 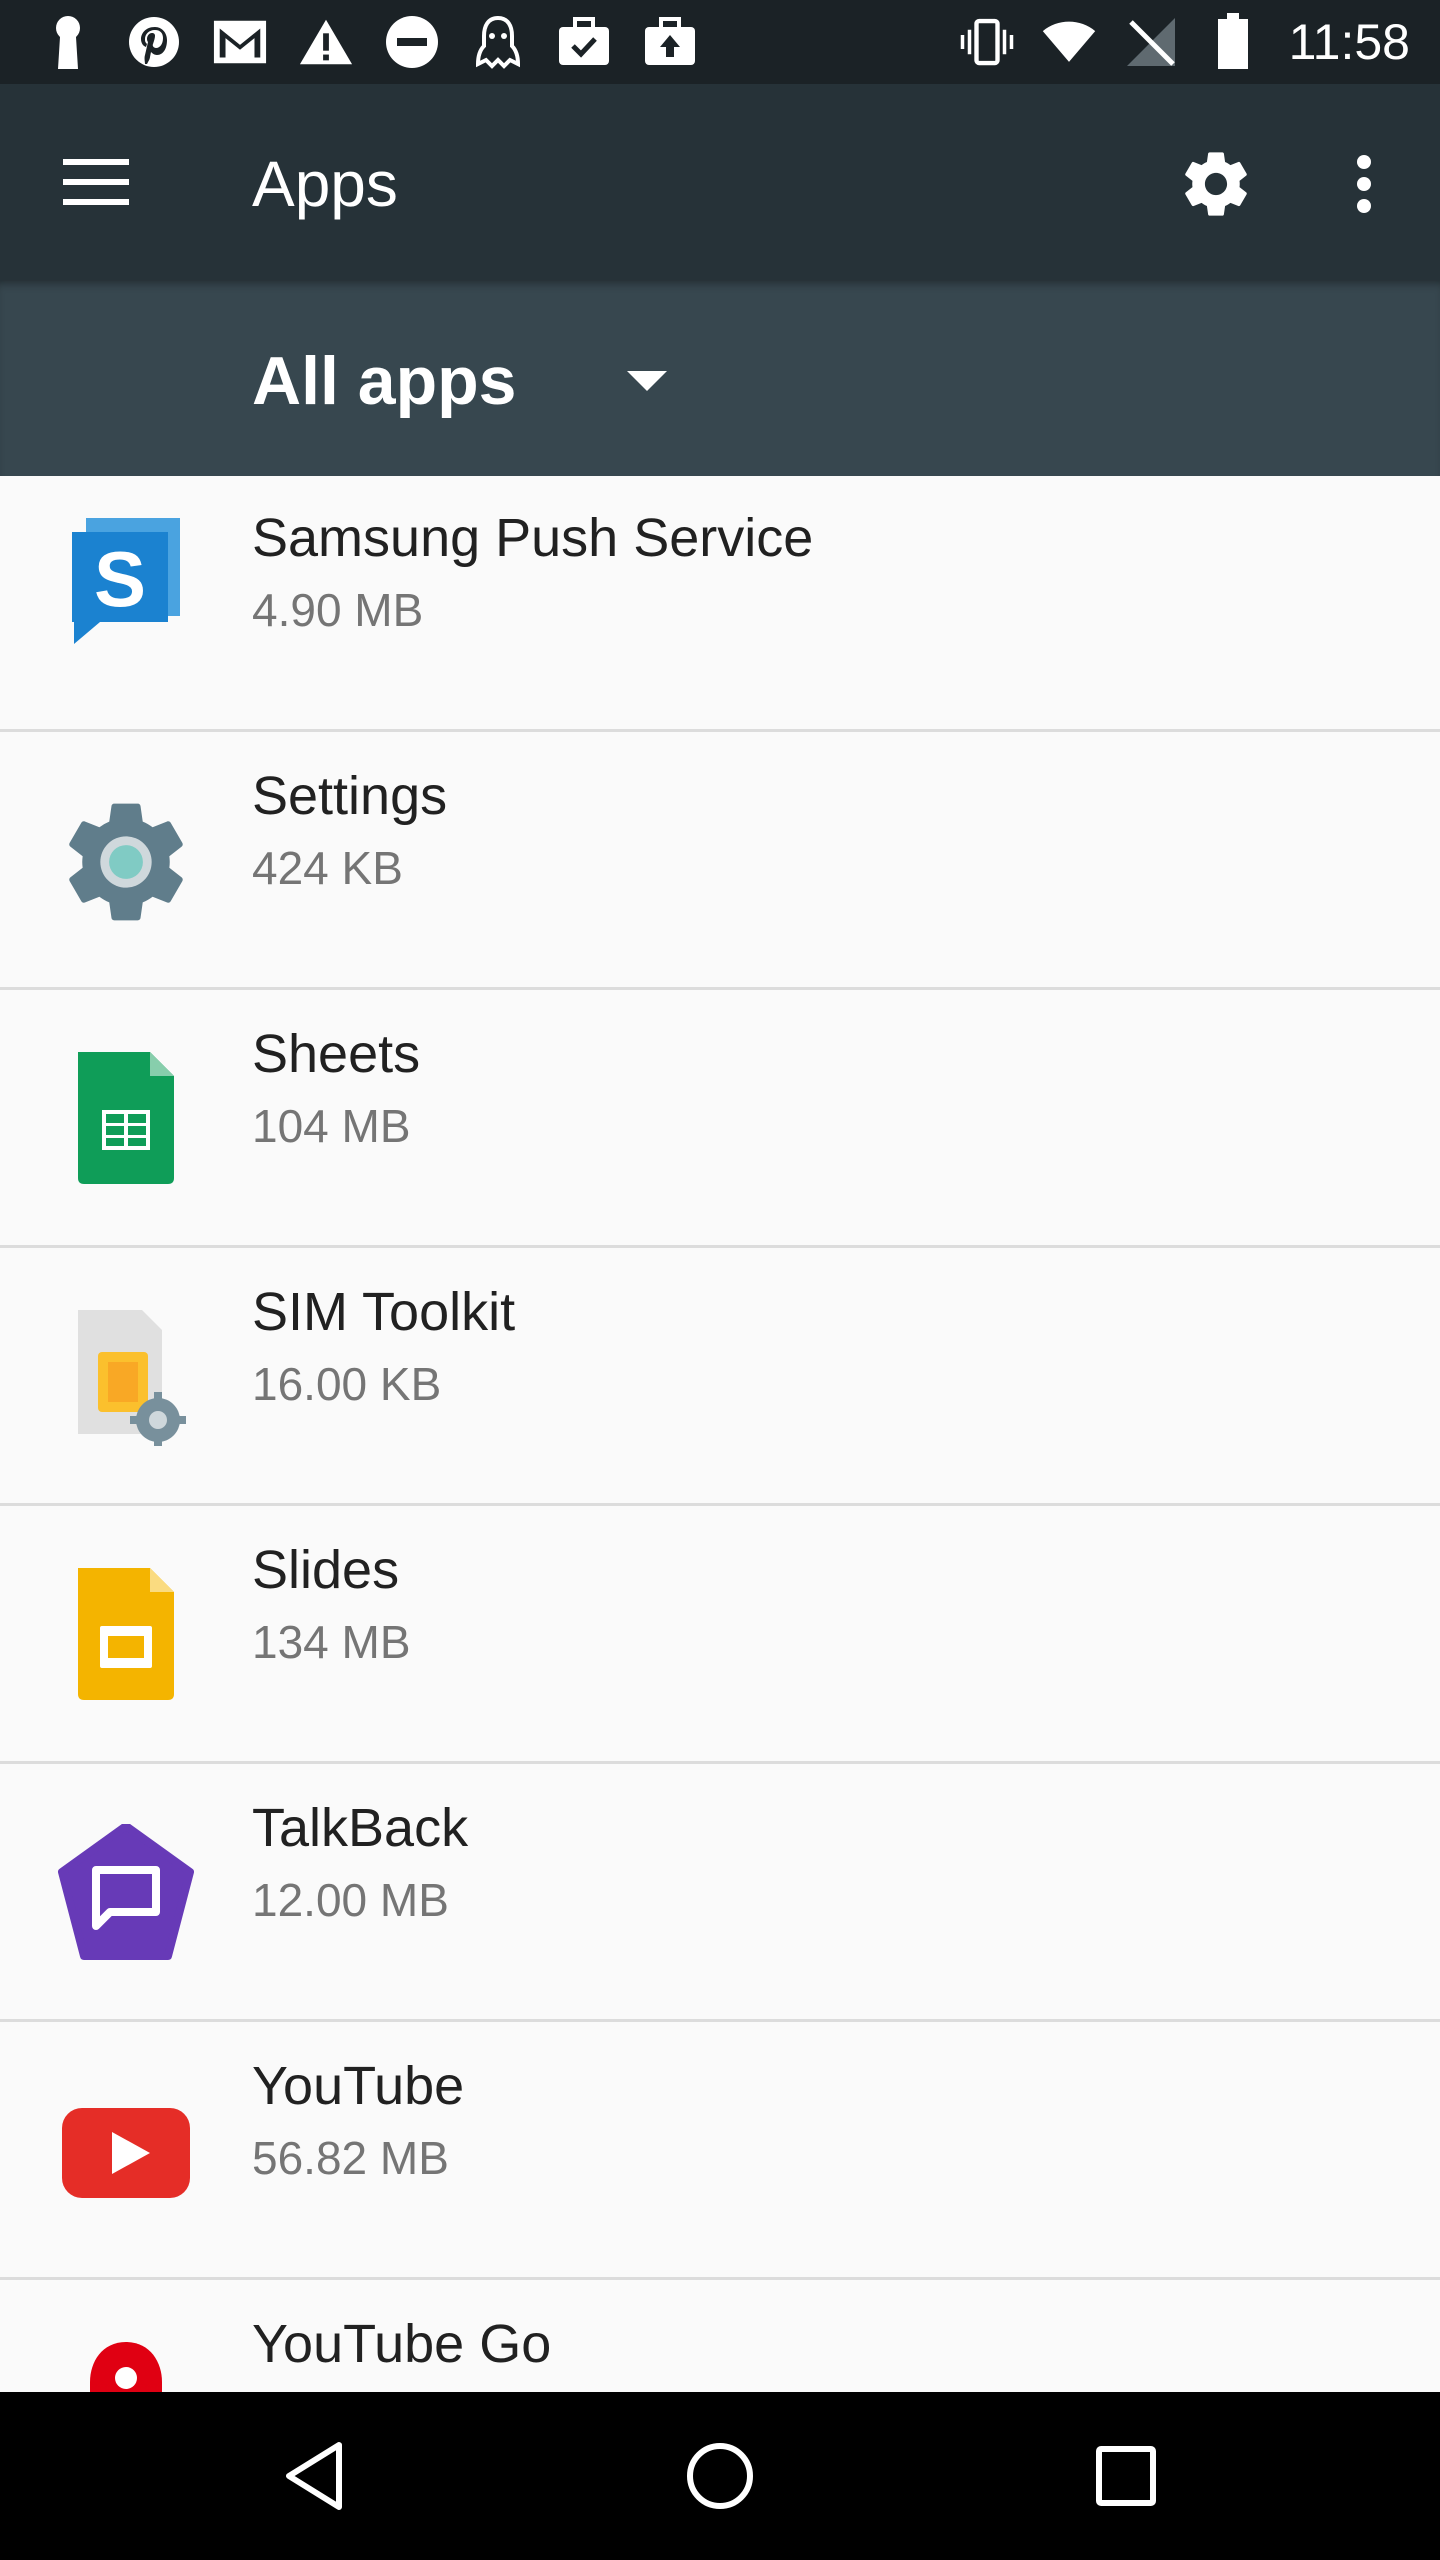 What do you see at coordinates (720, 182) in the screenshot?
I see `app-bar: Apps` at bounding box center [720, 182].